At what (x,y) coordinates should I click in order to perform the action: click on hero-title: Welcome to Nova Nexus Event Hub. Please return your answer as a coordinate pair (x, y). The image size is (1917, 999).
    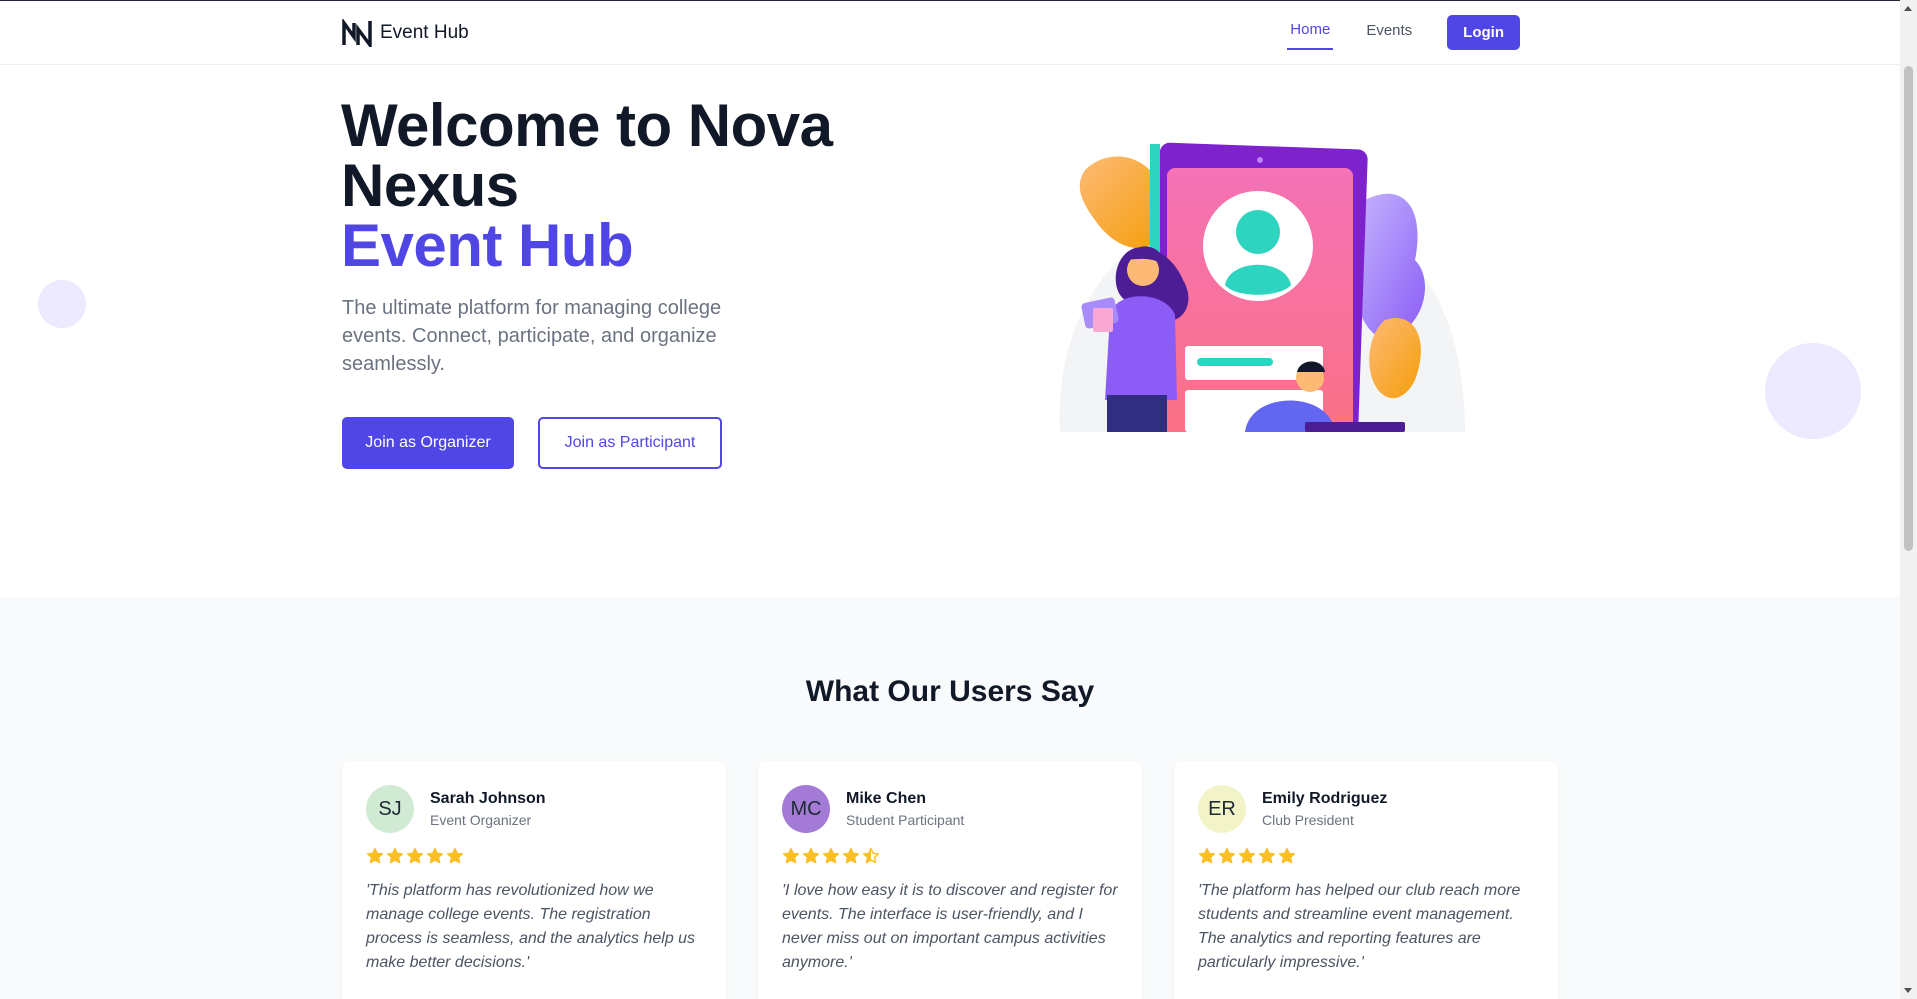
    Looking at the image, I should click on (587, 186).